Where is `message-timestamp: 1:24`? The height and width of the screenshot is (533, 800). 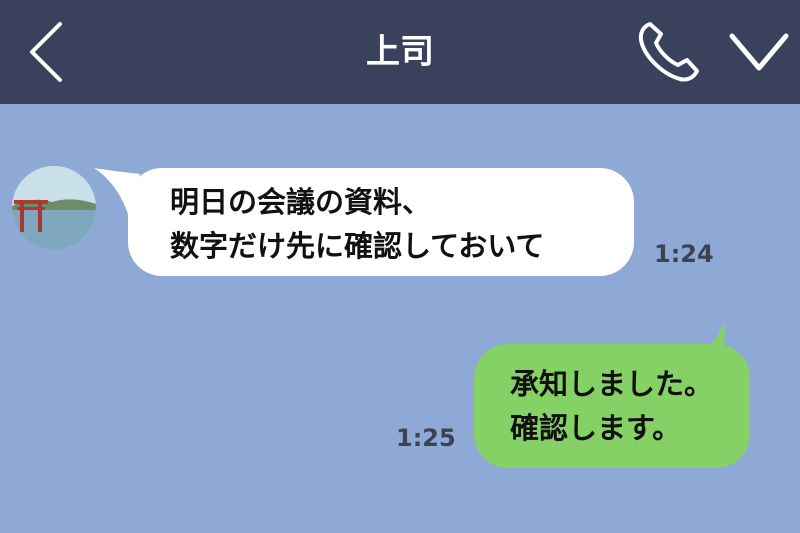 message-timestamp: 1:24 is located at coordinates (684, 254).